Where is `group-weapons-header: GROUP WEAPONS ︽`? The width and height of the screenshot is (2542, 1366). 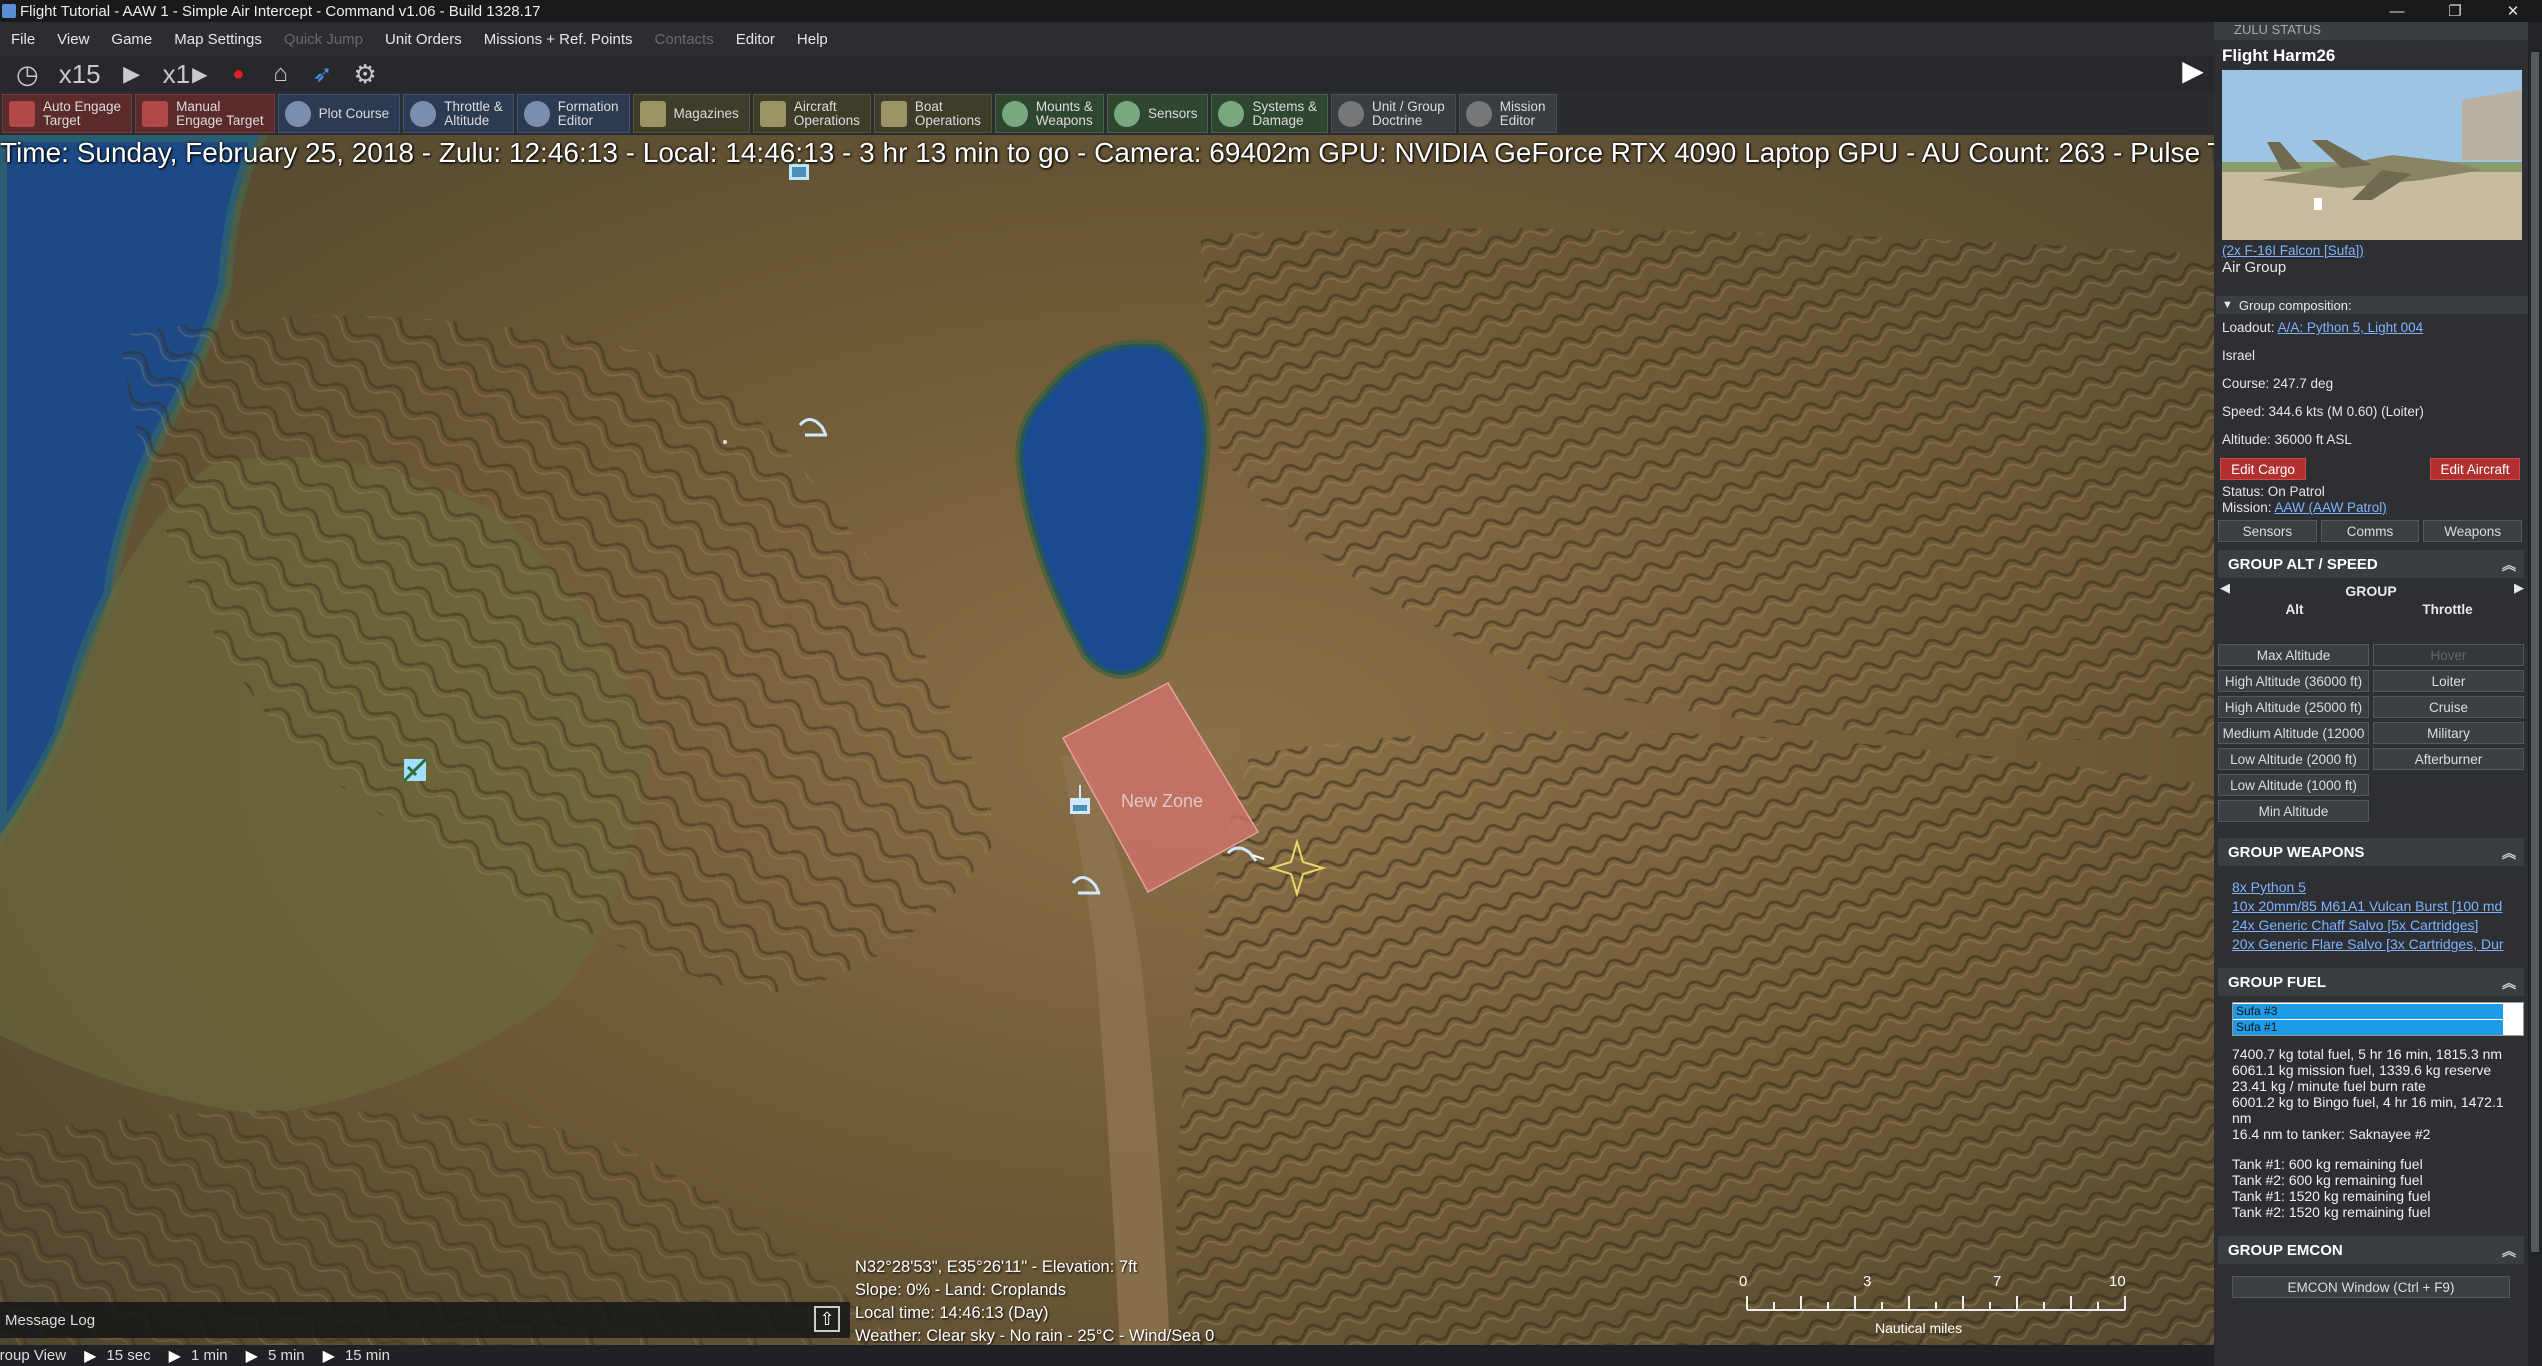
group-weapons-header: GROUP WEAPONS ︽ is located at coordinates (2371, 852).